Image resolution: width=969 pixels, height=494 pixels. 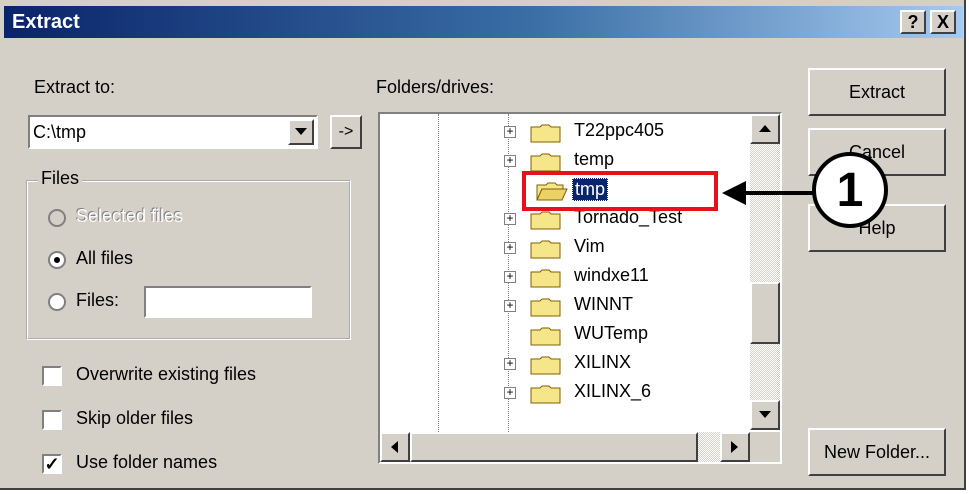 What do you see at coordinates (850, 190) in the screenshot?
I see `callout-number-badge: 1` at bounding box center [850, 190].